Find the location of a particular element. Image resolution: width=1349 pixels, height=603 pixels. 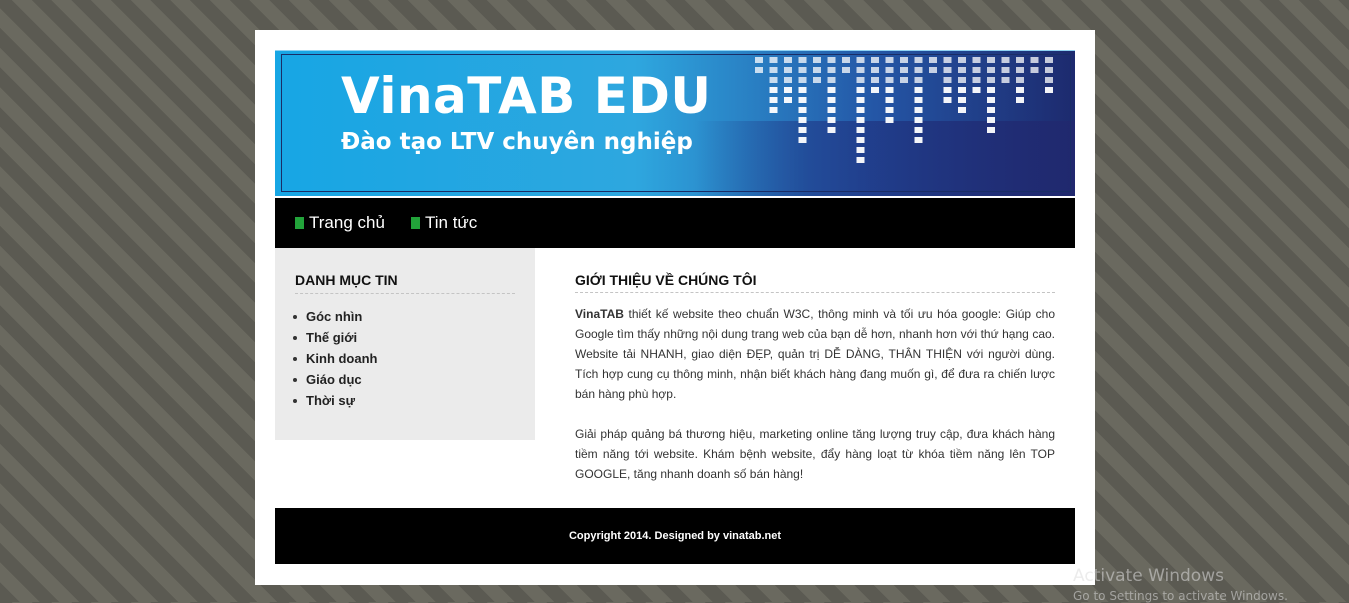

watermark-title: Activate Windows is located at coordinates (1148, 576).